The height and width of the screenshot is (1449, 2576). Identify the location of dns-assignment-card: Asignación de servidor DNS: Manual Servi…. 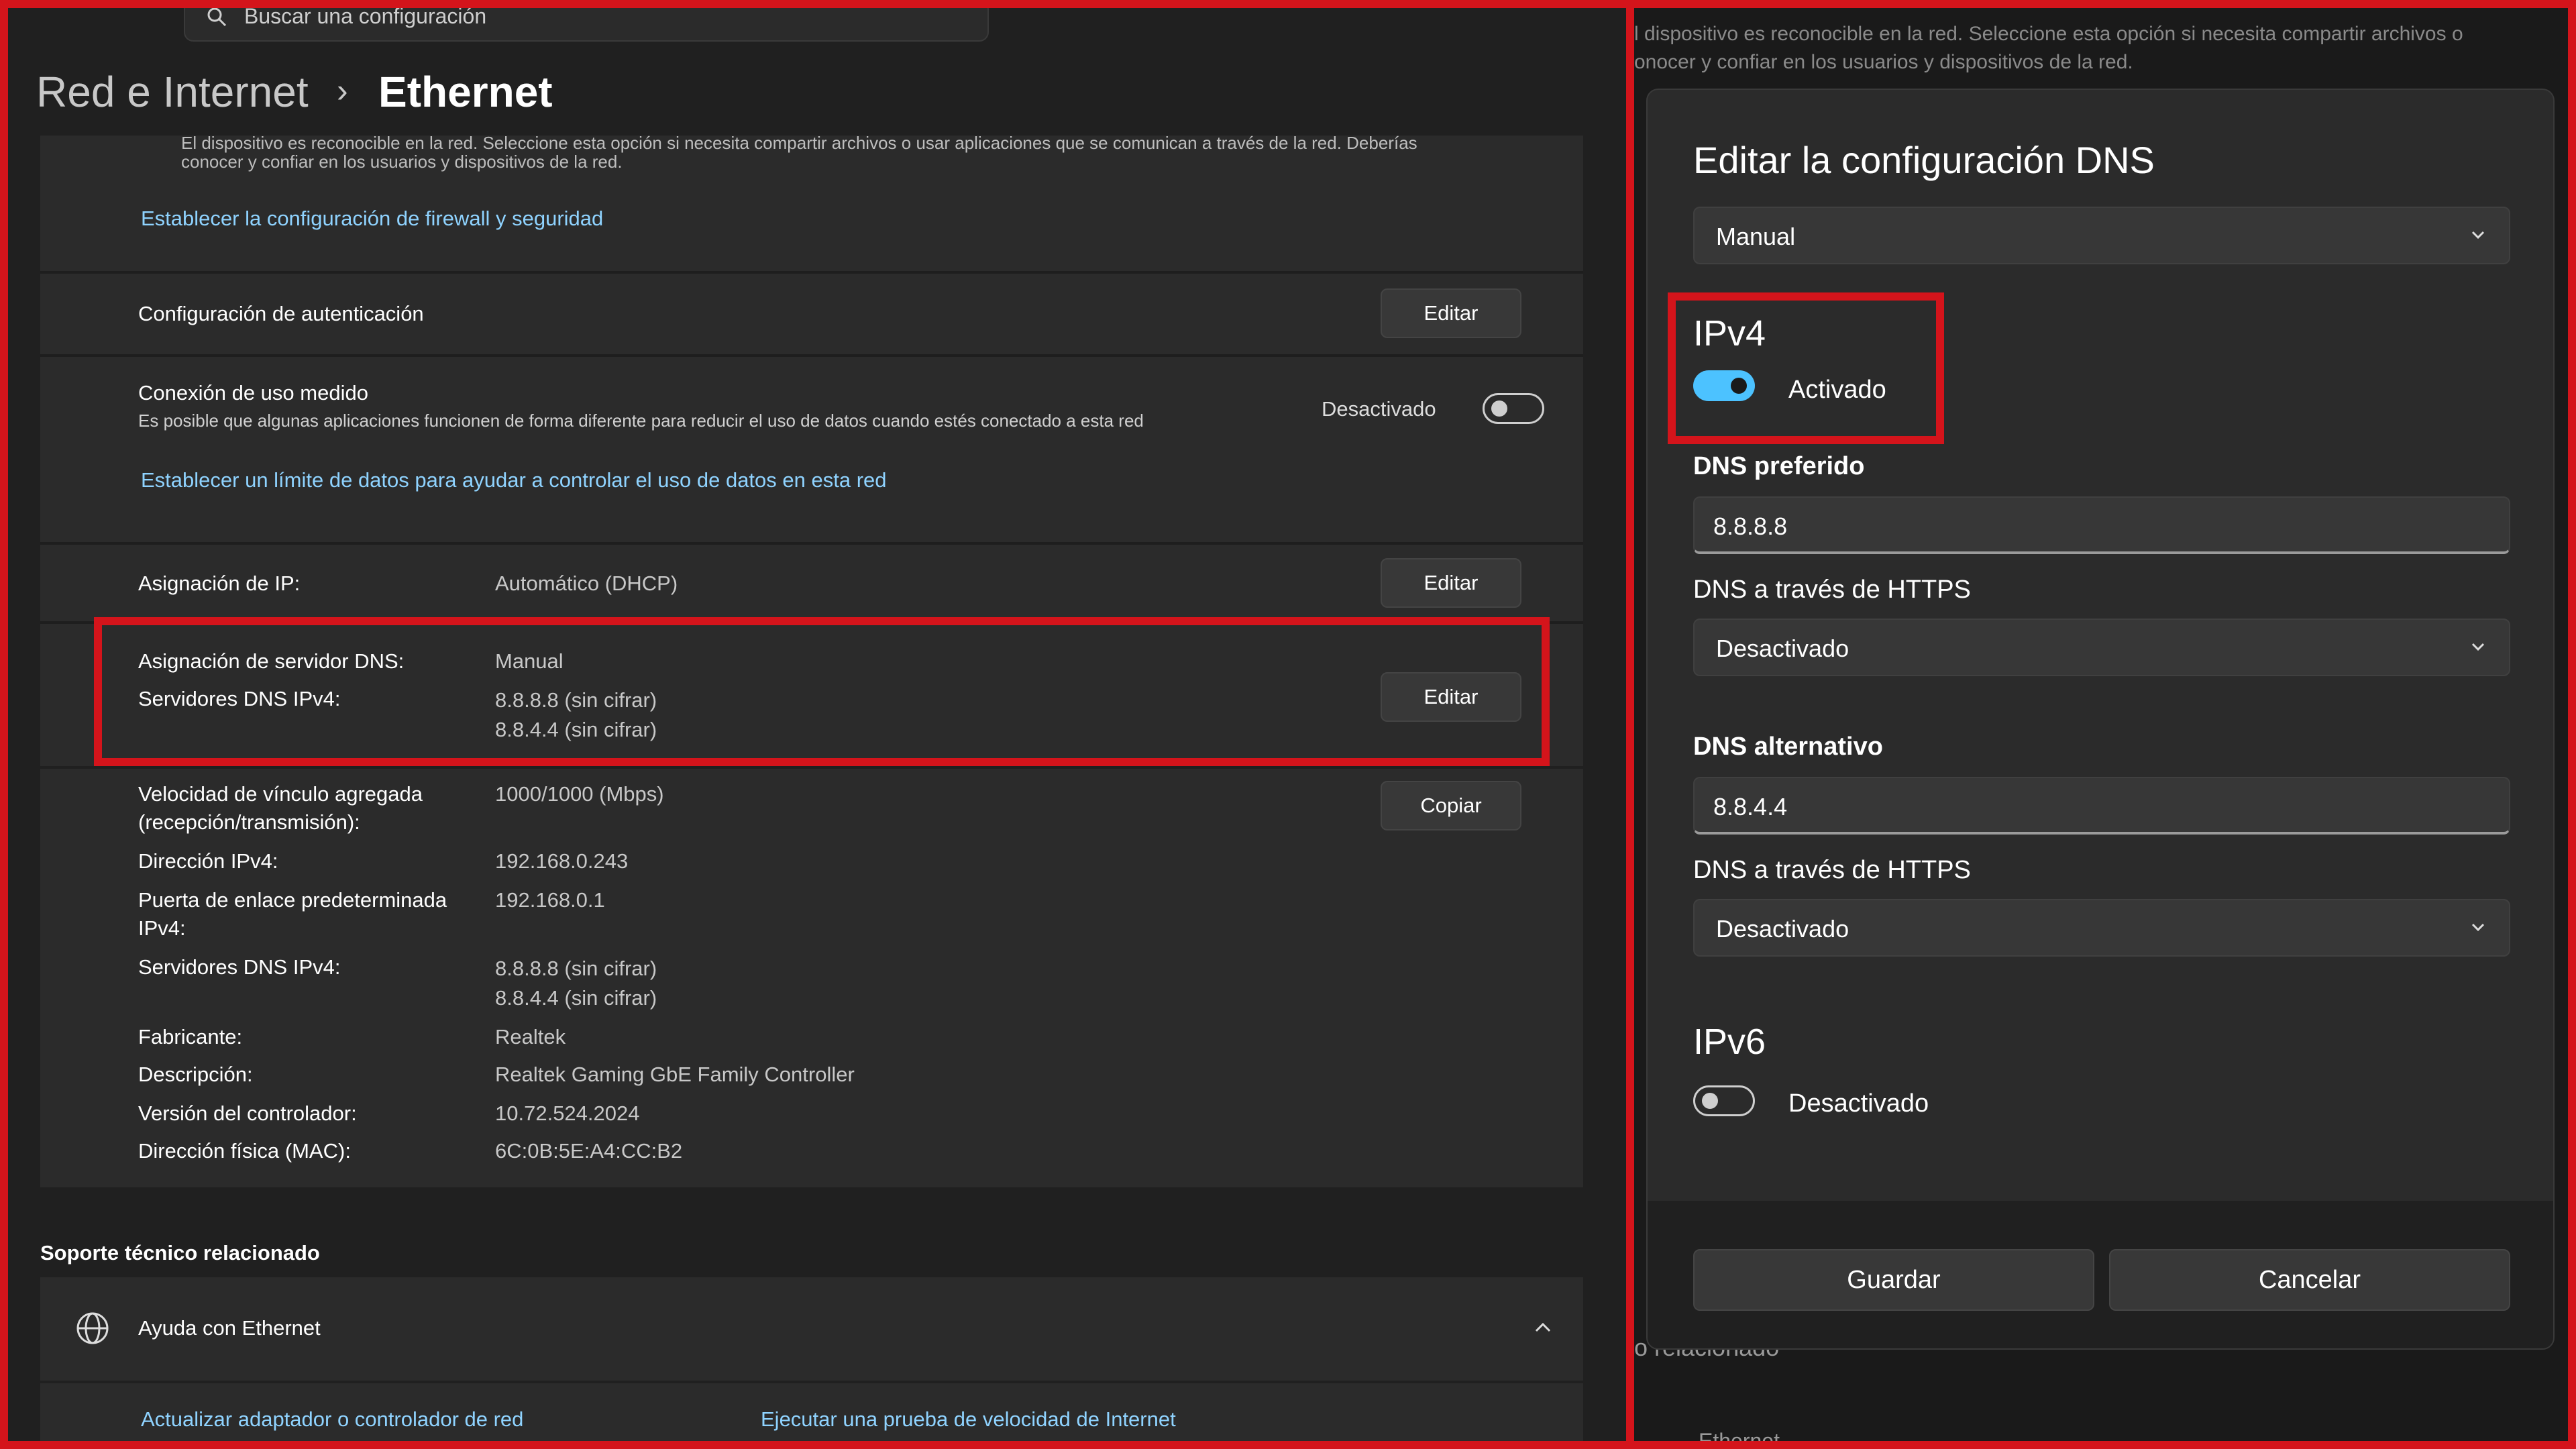
(811, 695).